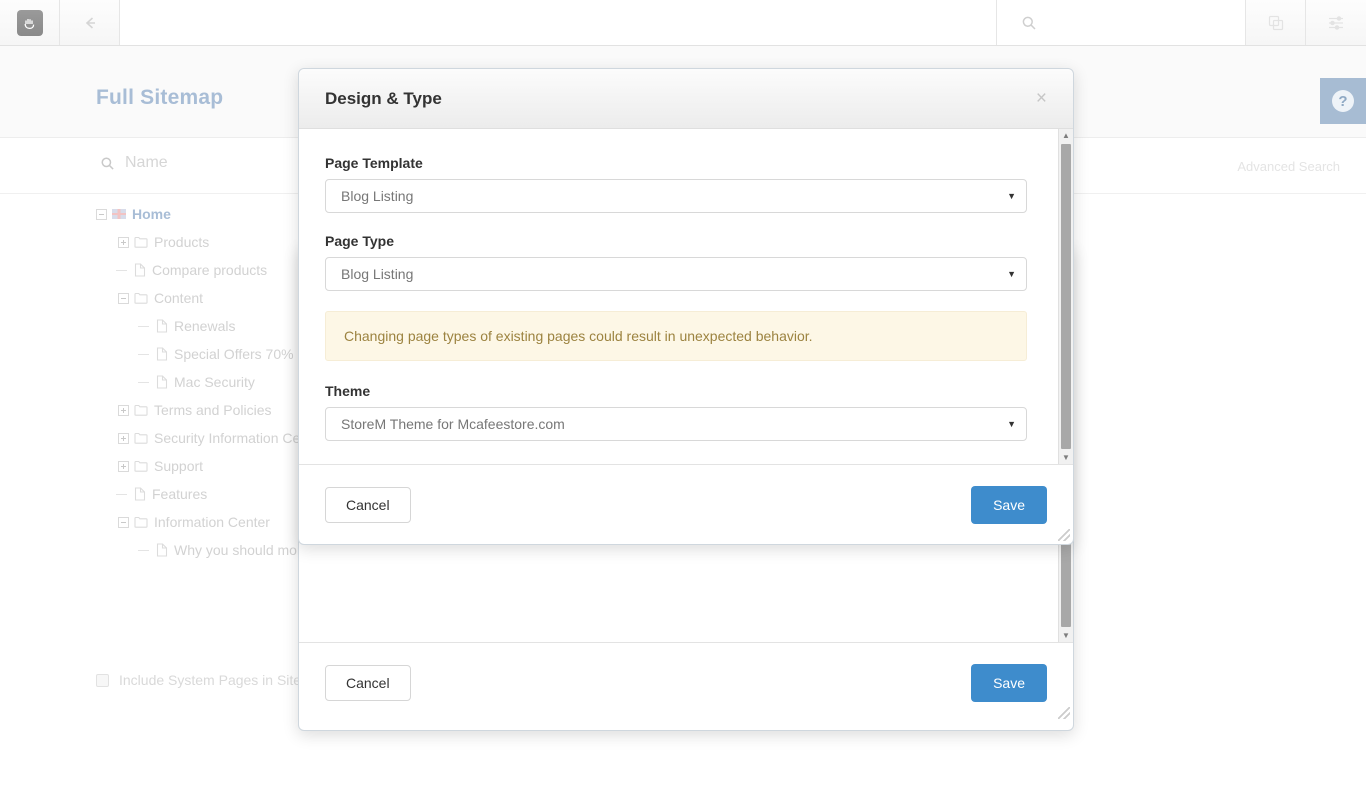 This screenshot has width=1366, height=803. What do you see at coordinates (205, 326) in the screenshot?
I see `tree-item-label: Renewals` at bounding box center [205, 326].